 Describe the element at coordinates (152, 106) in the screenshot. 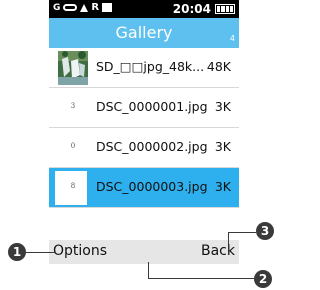

I see `file-name: DSC_0000001.jpg` at that location.